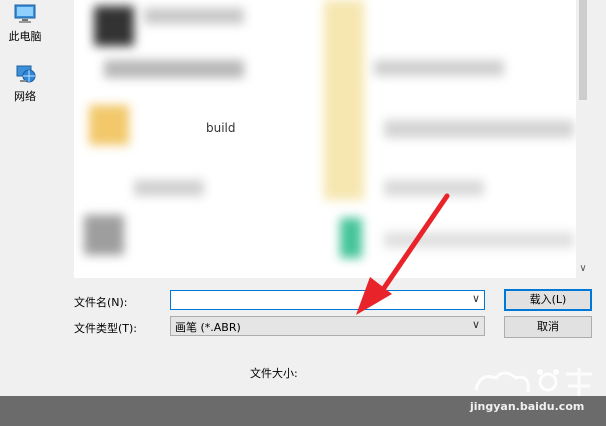  Describe the element at coordinates (221, 128) in the screenshot. I see `folder-name: build` at that location.